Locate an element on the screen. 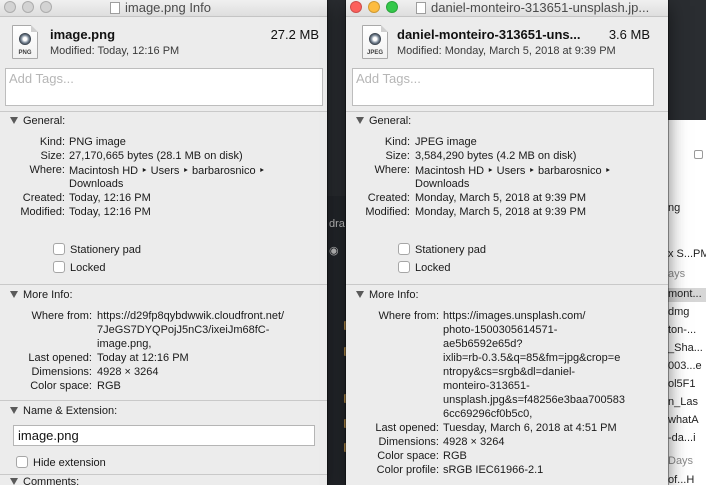  modified-value: Today, 12:16 PM is located at coordinates (110, 212).